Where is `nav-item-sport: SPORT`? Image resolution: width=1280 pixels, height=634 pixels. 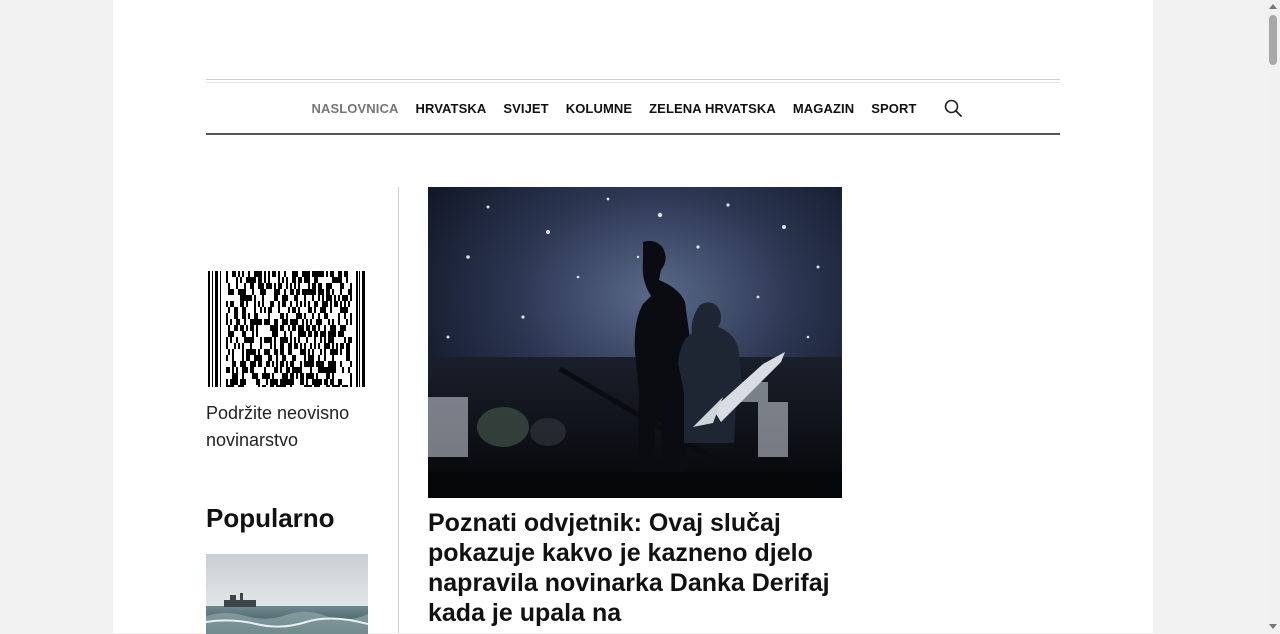
nav-item-sport: SPORT is located at coordinates (893, 108).